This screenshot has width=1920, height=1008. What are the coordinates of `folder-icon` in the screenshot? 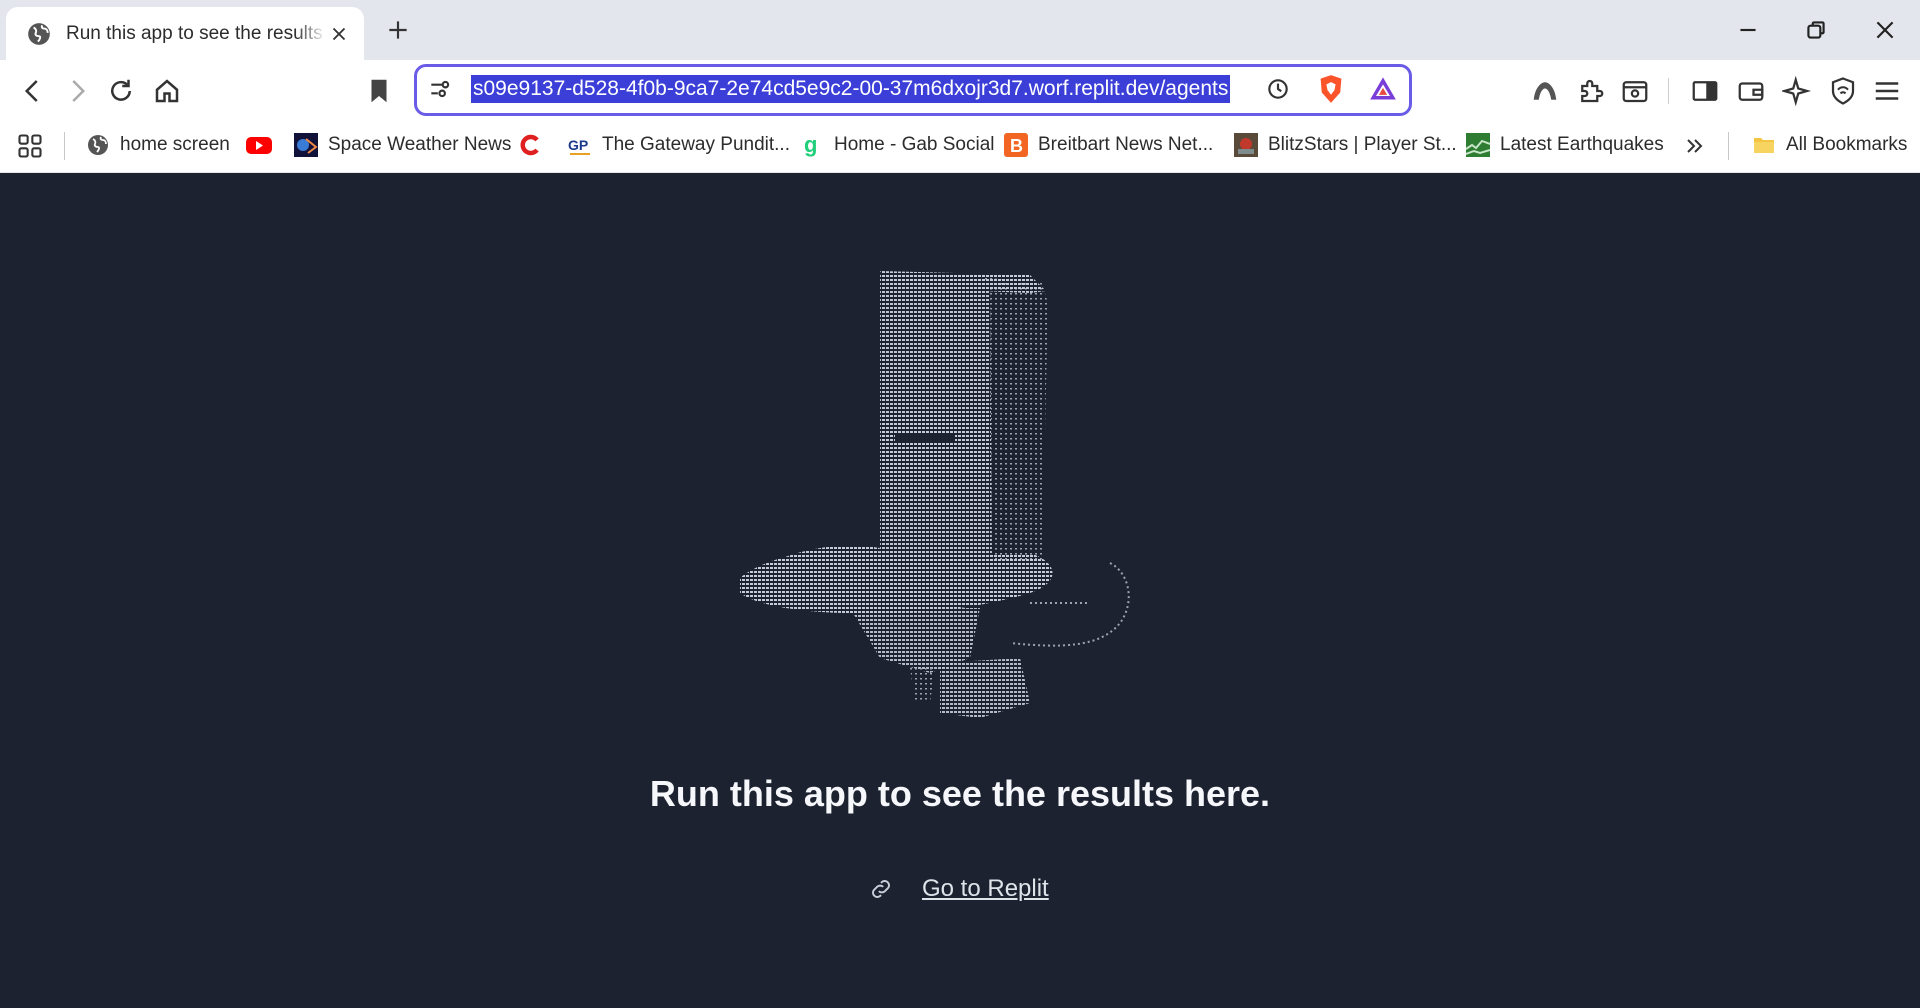 It's located at (1764, 145).